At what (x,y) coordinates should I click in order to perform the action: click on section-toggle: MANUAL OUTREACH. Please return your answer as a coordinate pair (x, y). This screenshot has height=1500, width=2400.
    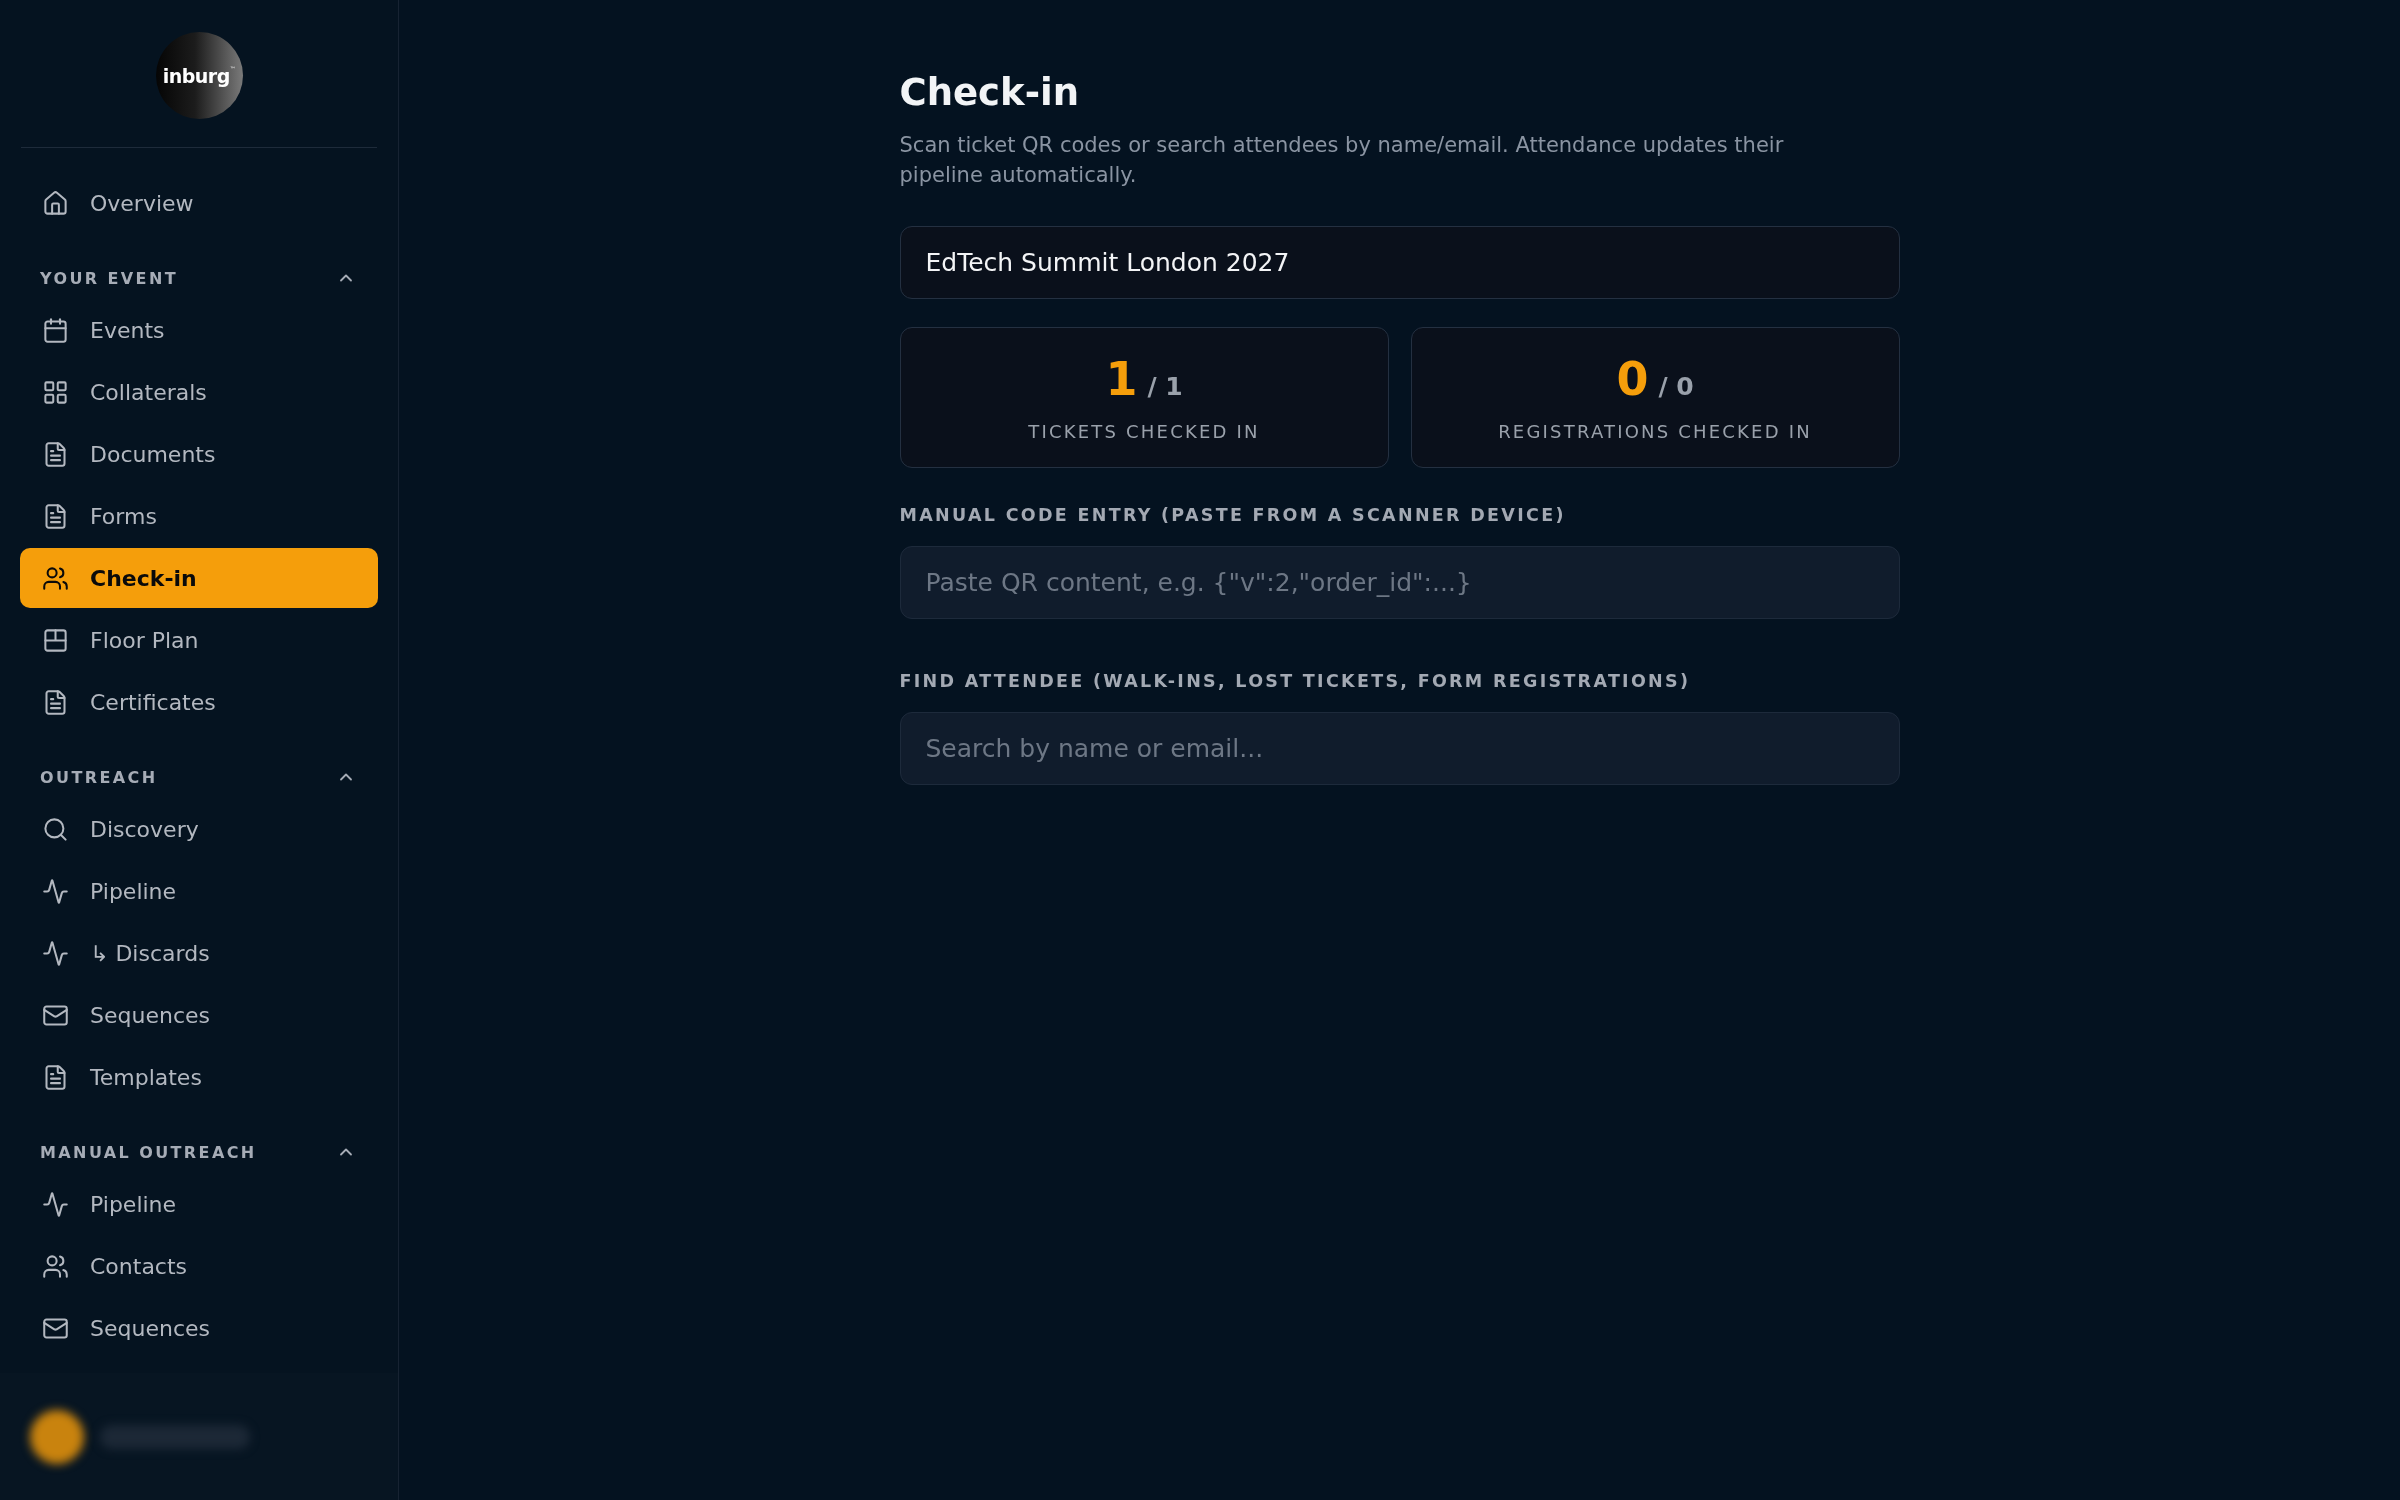
    Looking at the image, I should click on (199, 1152).